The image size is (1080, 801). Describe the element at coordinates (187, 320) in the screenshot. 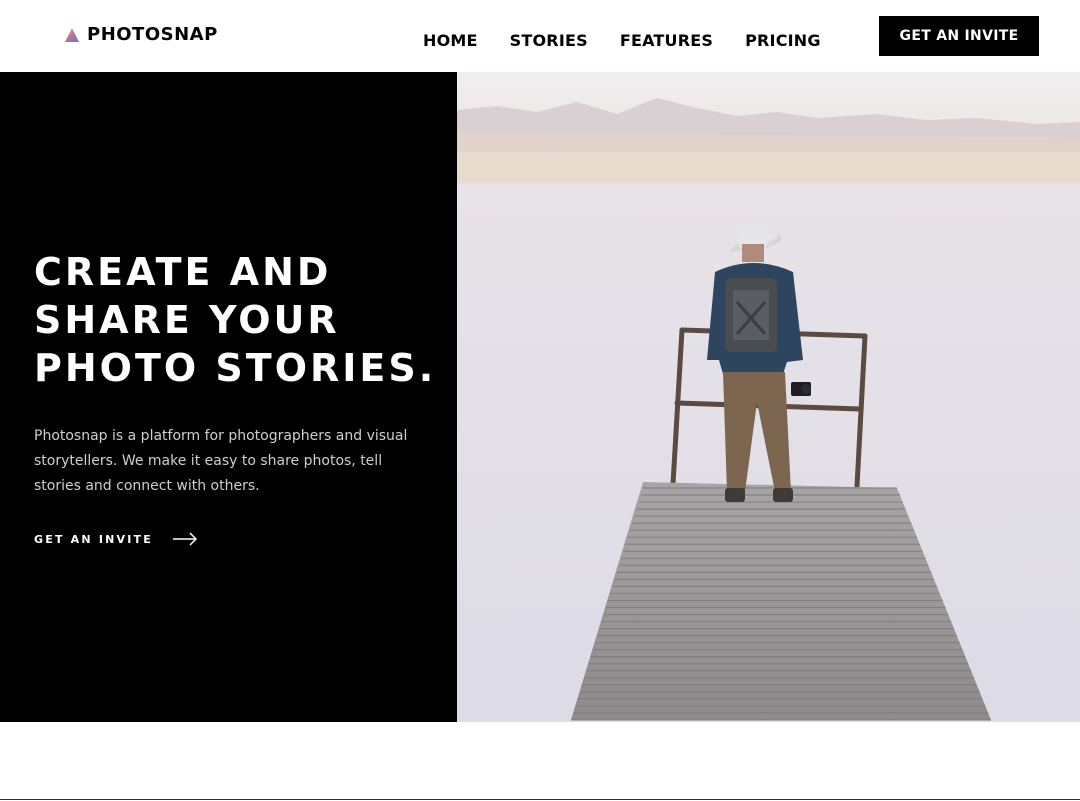

I see `hero-title-line: SHARE YOUR` at that location.